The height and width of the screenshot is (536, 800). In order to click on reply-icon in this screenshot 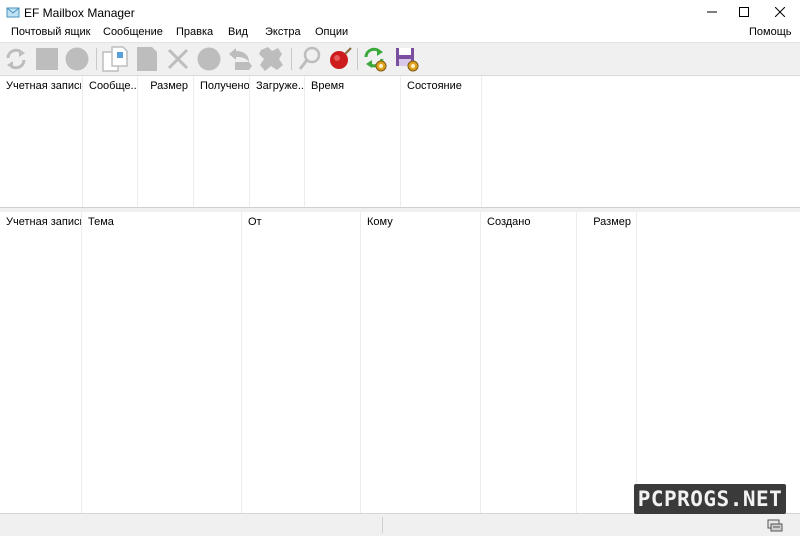, I will do `click(240, 59)`.